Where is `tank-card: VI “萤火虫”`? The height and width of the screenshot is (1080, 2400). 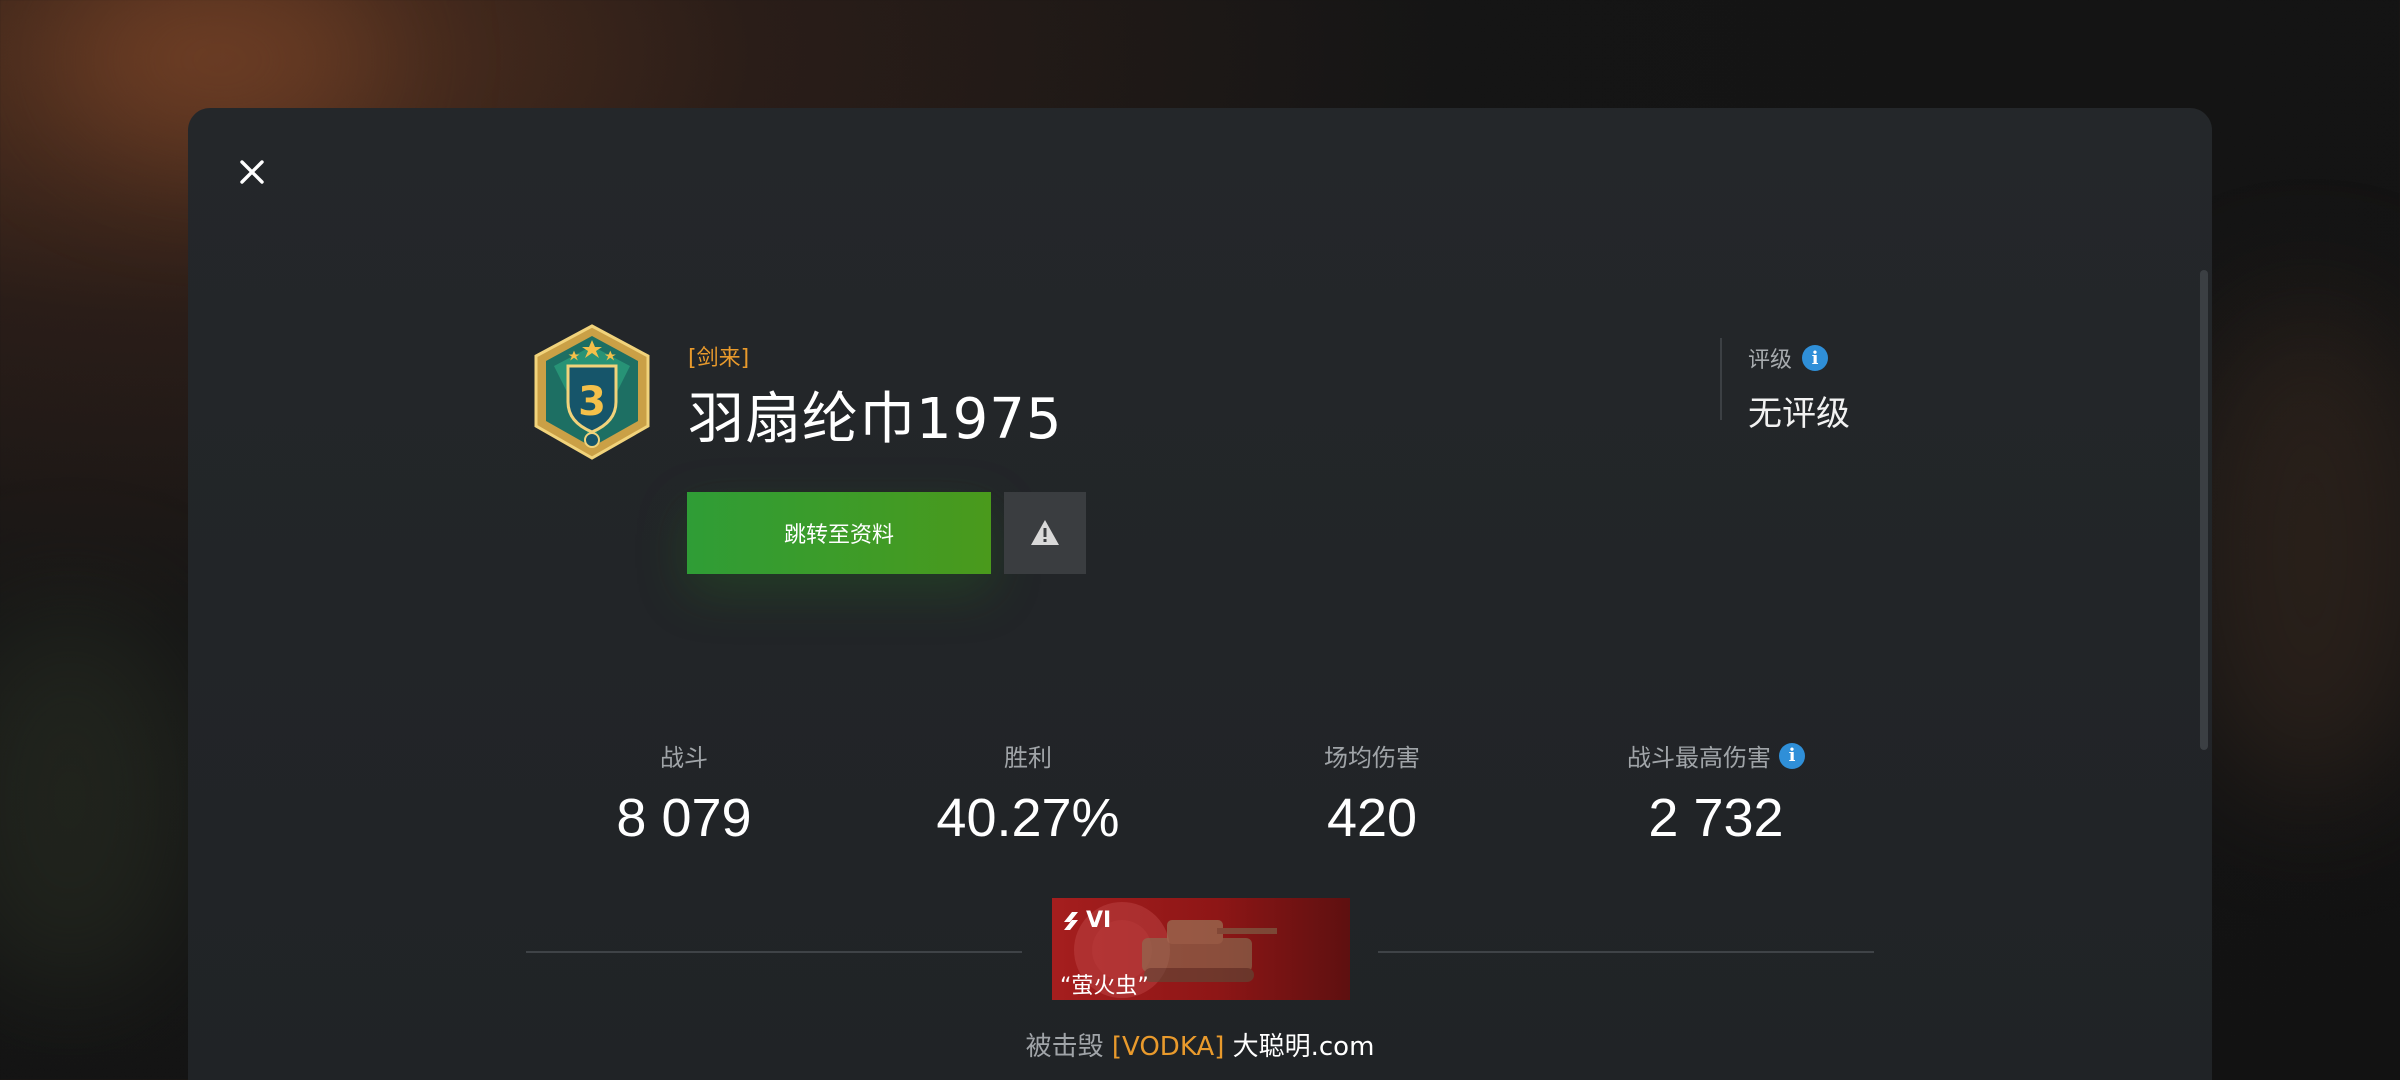 tank-card: VI “萤火虫” is located at coordinates (1201, 949).